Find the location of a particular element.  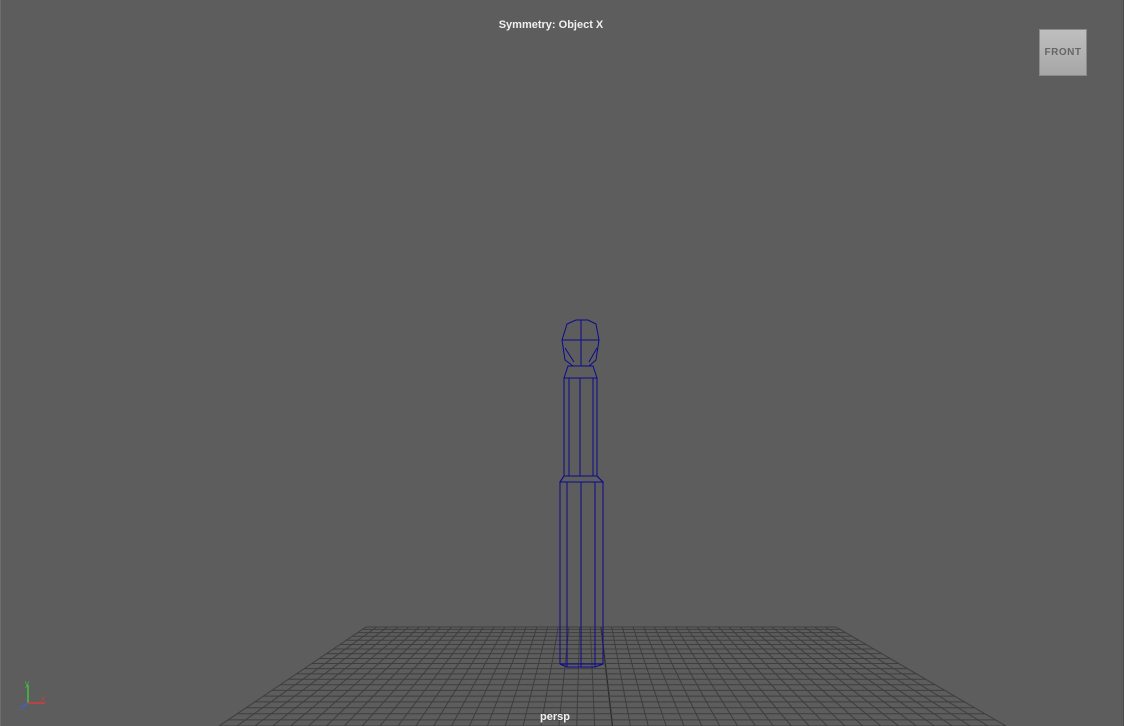

axis-x-label: x is located at coordinates (43, 698).